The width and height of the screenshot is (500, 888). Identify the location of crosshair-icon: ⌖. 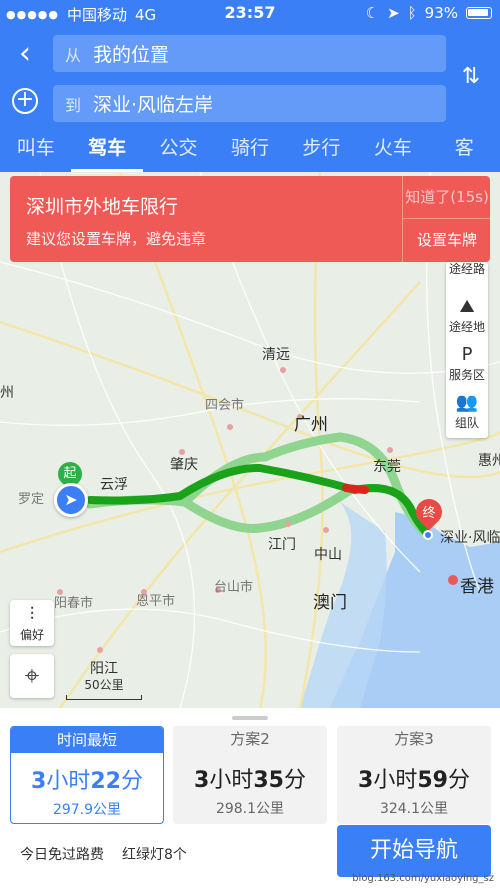
(32, 676).